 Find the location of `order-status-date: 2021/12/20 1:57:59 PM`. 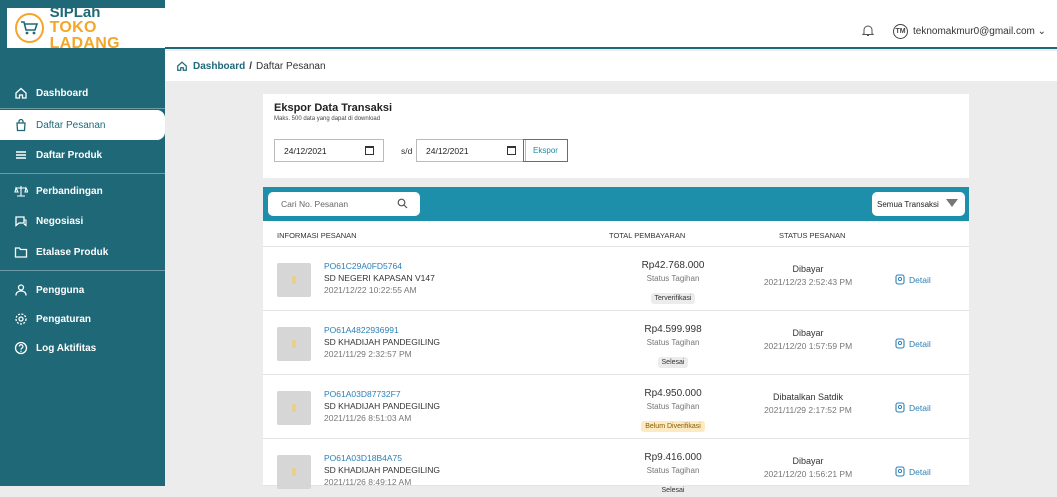

order-status-date: 2021/12/20 1:57:59 PM is located at coordinates (808, 346).